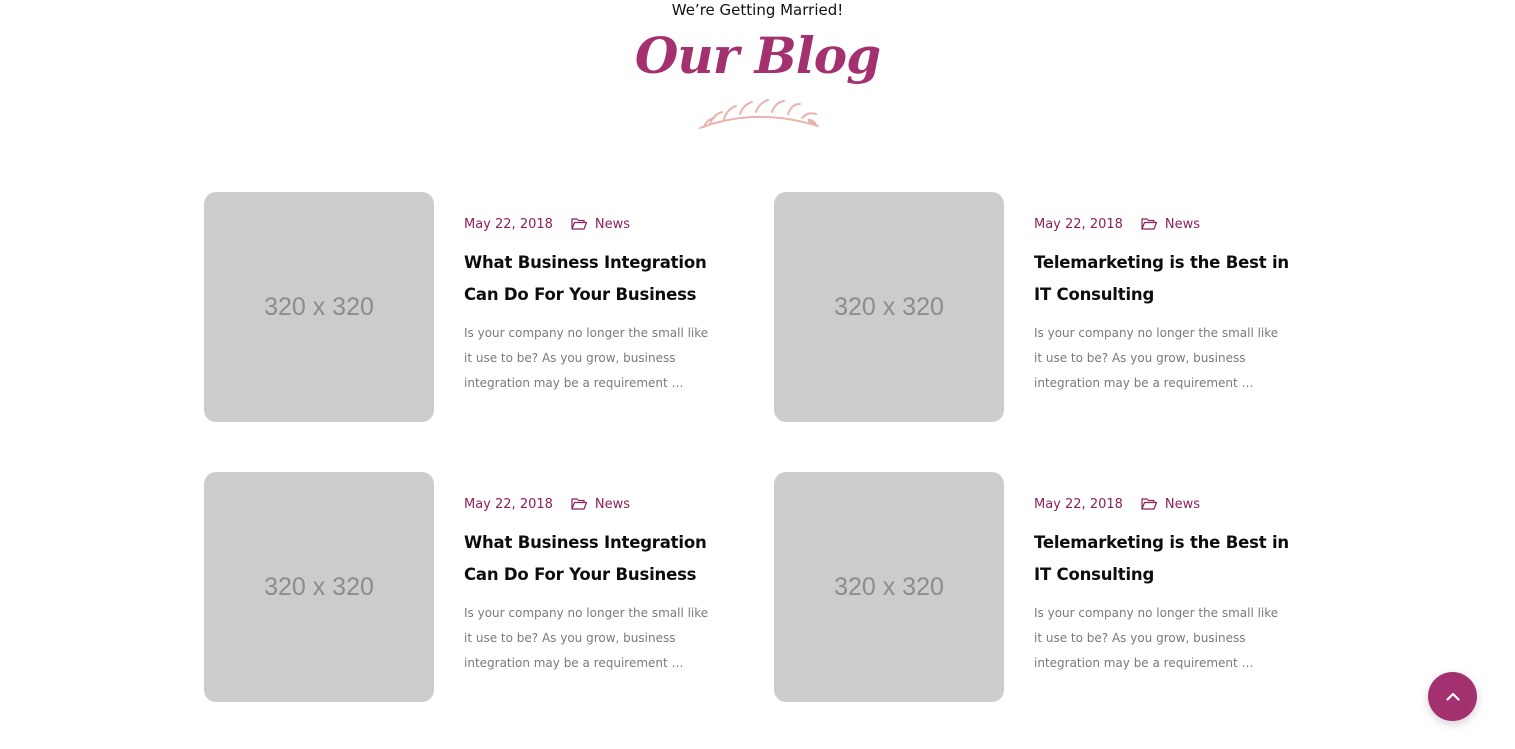  I want to click on section-title: Our Blog, so click(757, 55).